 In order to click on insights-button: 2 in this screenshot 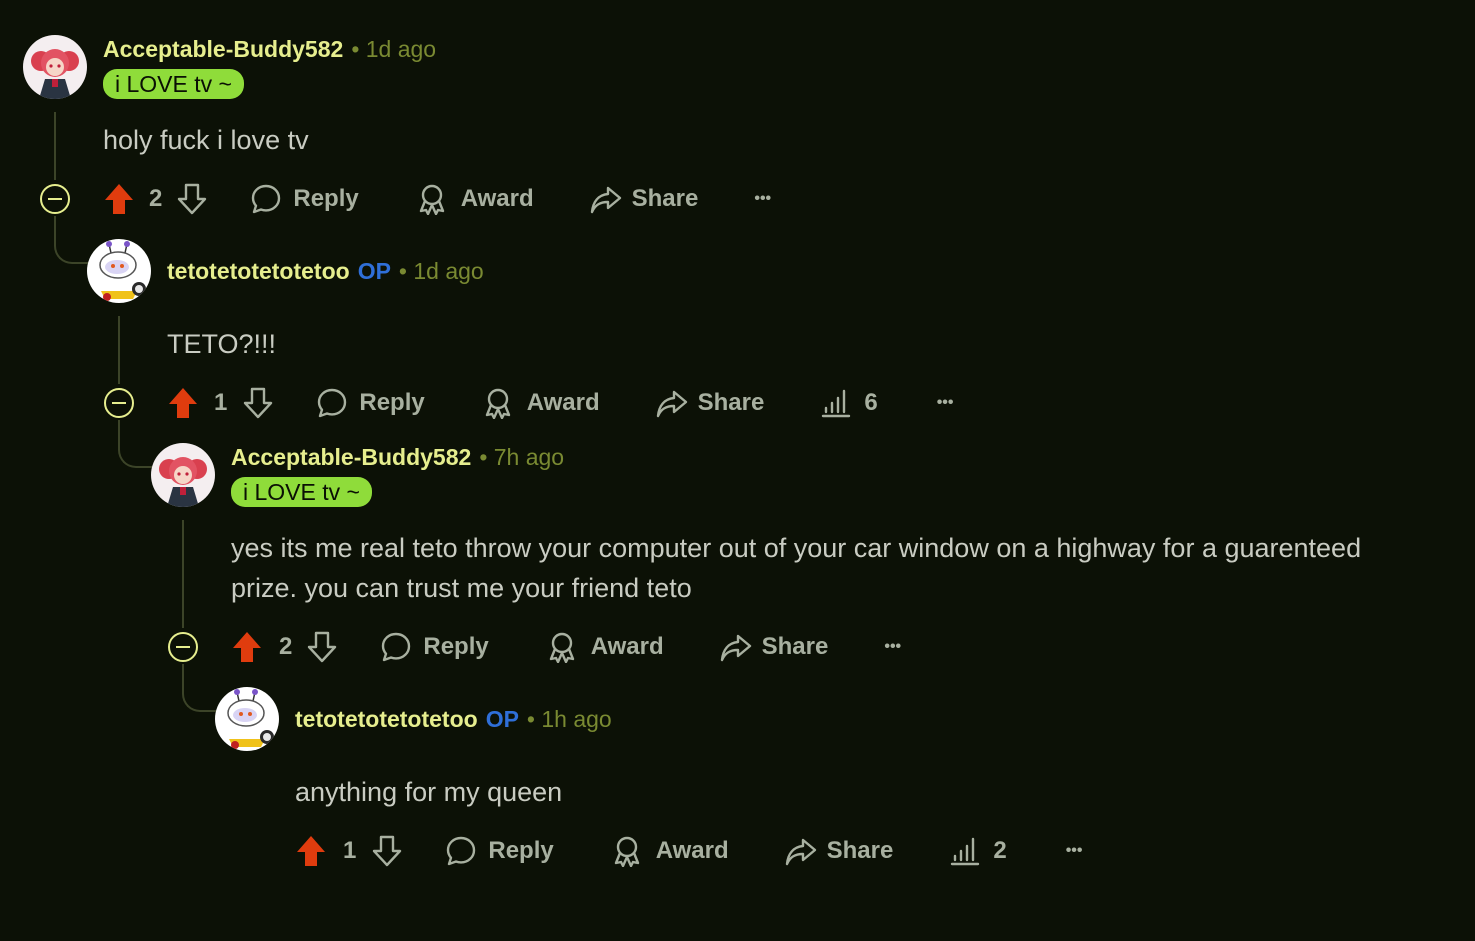, I will do `click(978, 851)`.